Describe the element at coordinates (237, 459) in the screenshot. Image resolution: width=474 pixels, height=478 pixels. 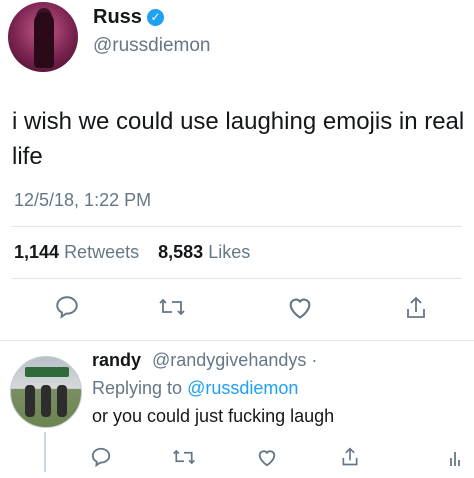
I see `reply-action-bar` at that location.